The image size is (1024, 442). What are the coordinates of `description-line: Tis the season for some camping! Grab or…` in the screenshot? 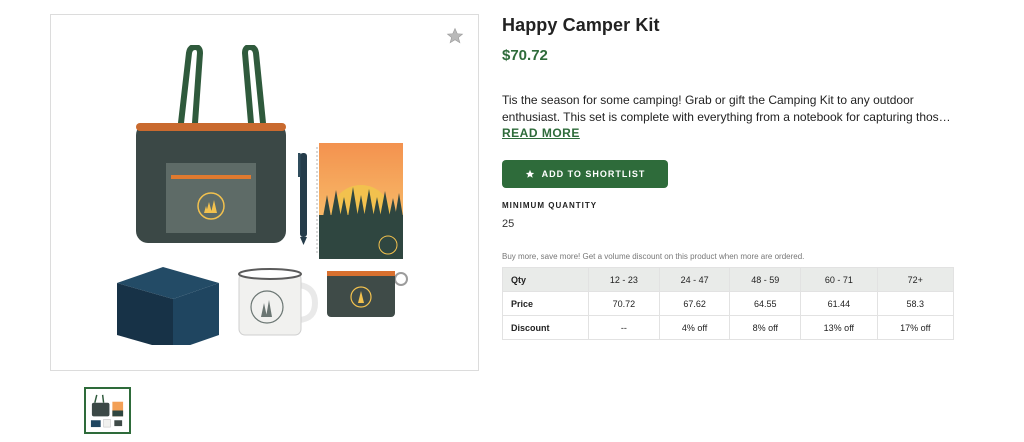 It's located at (708, 100).